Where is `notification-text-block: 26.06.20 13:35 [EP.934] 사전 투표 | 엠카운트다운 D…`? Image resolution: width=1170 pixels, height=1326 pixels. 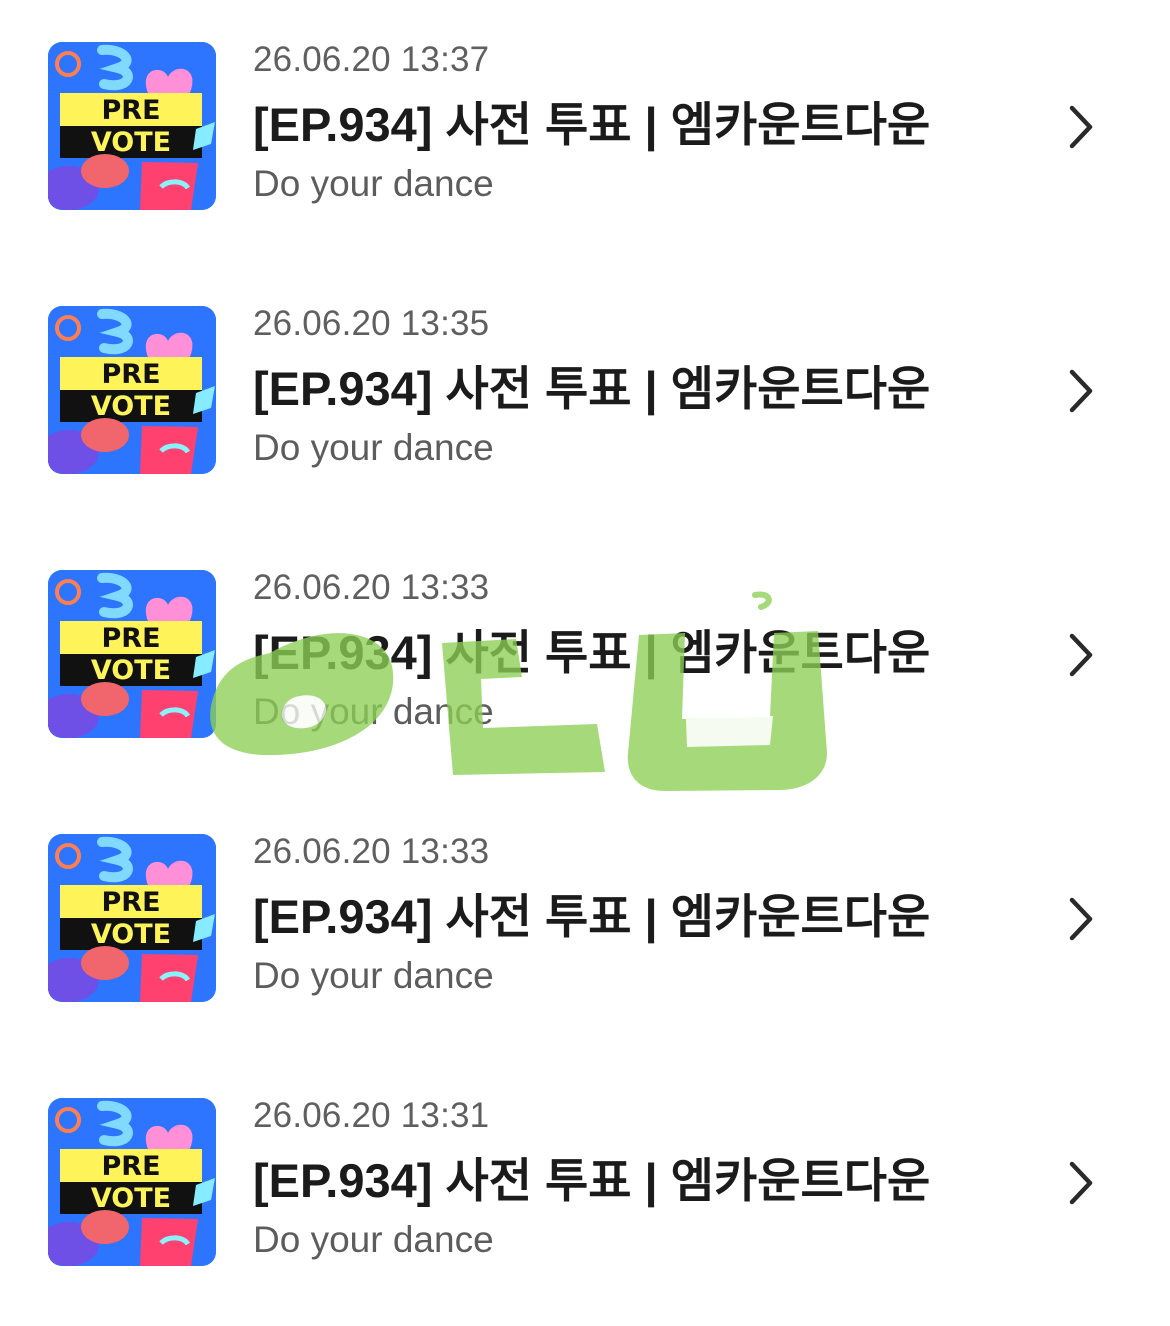 notification-text-block: 26.06.20 13:35 [EP.934] 사전 투표 | 엠카운트다운 D… is located at coordinates (633, 387).